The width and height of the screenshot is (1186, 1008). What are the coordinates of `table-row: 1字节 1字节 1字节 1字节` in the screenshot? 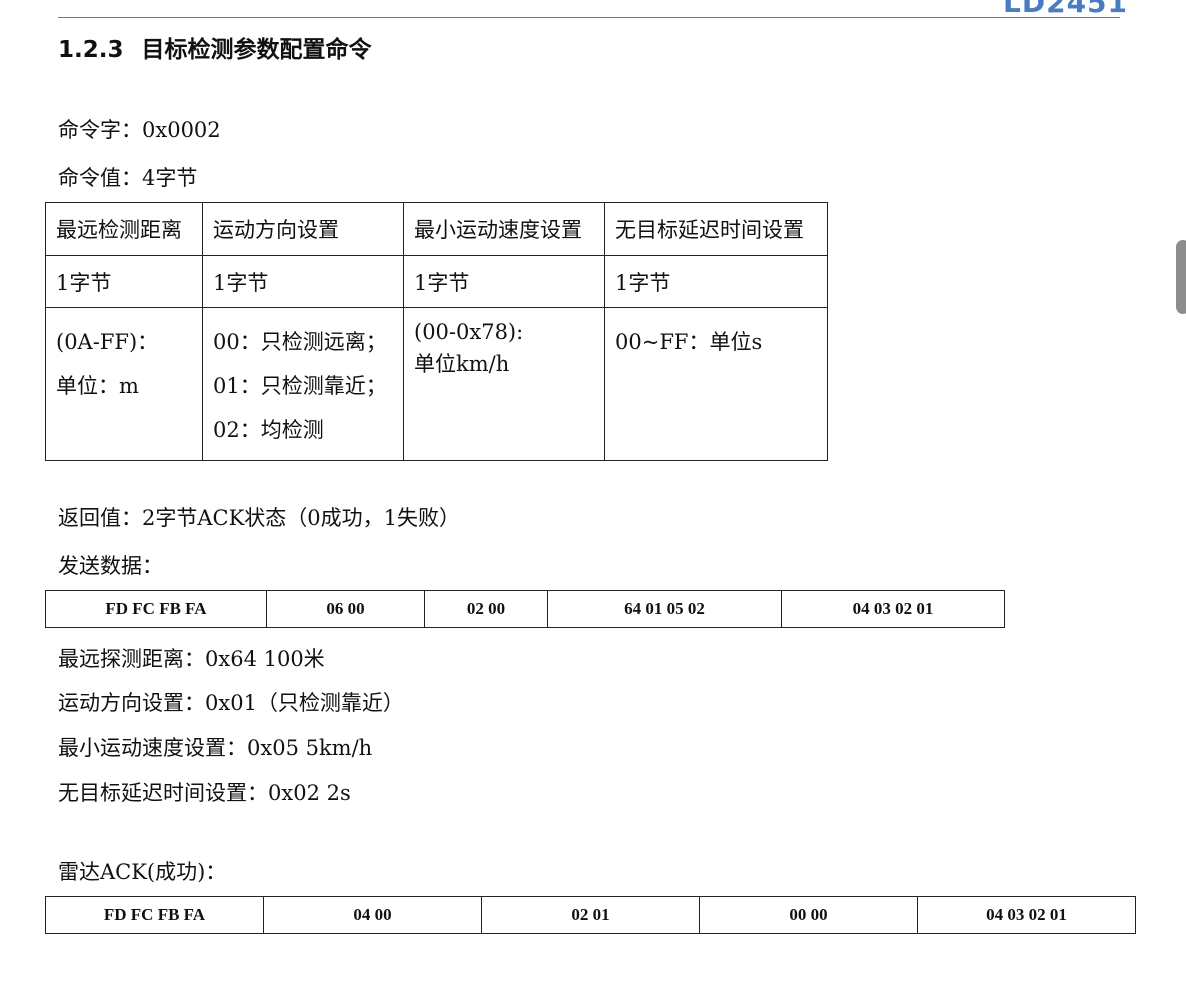 It's located at (436, 281).